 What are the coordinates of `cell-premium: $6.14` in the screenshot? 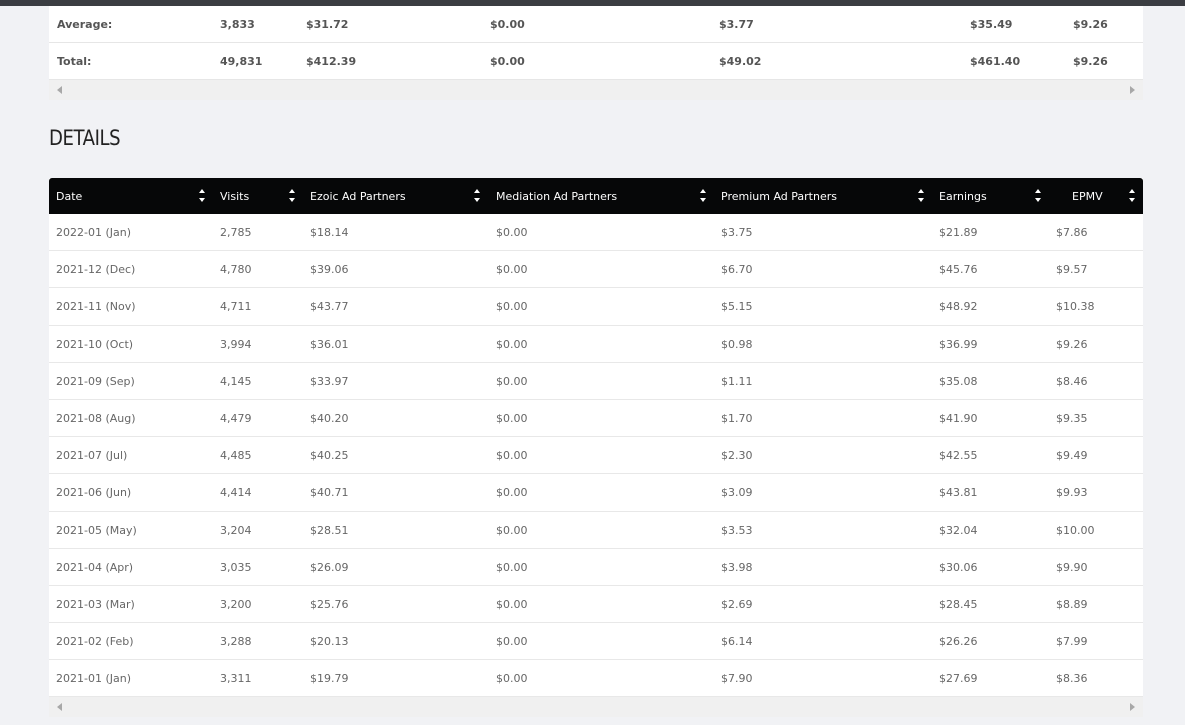 It's located at (737, 642).